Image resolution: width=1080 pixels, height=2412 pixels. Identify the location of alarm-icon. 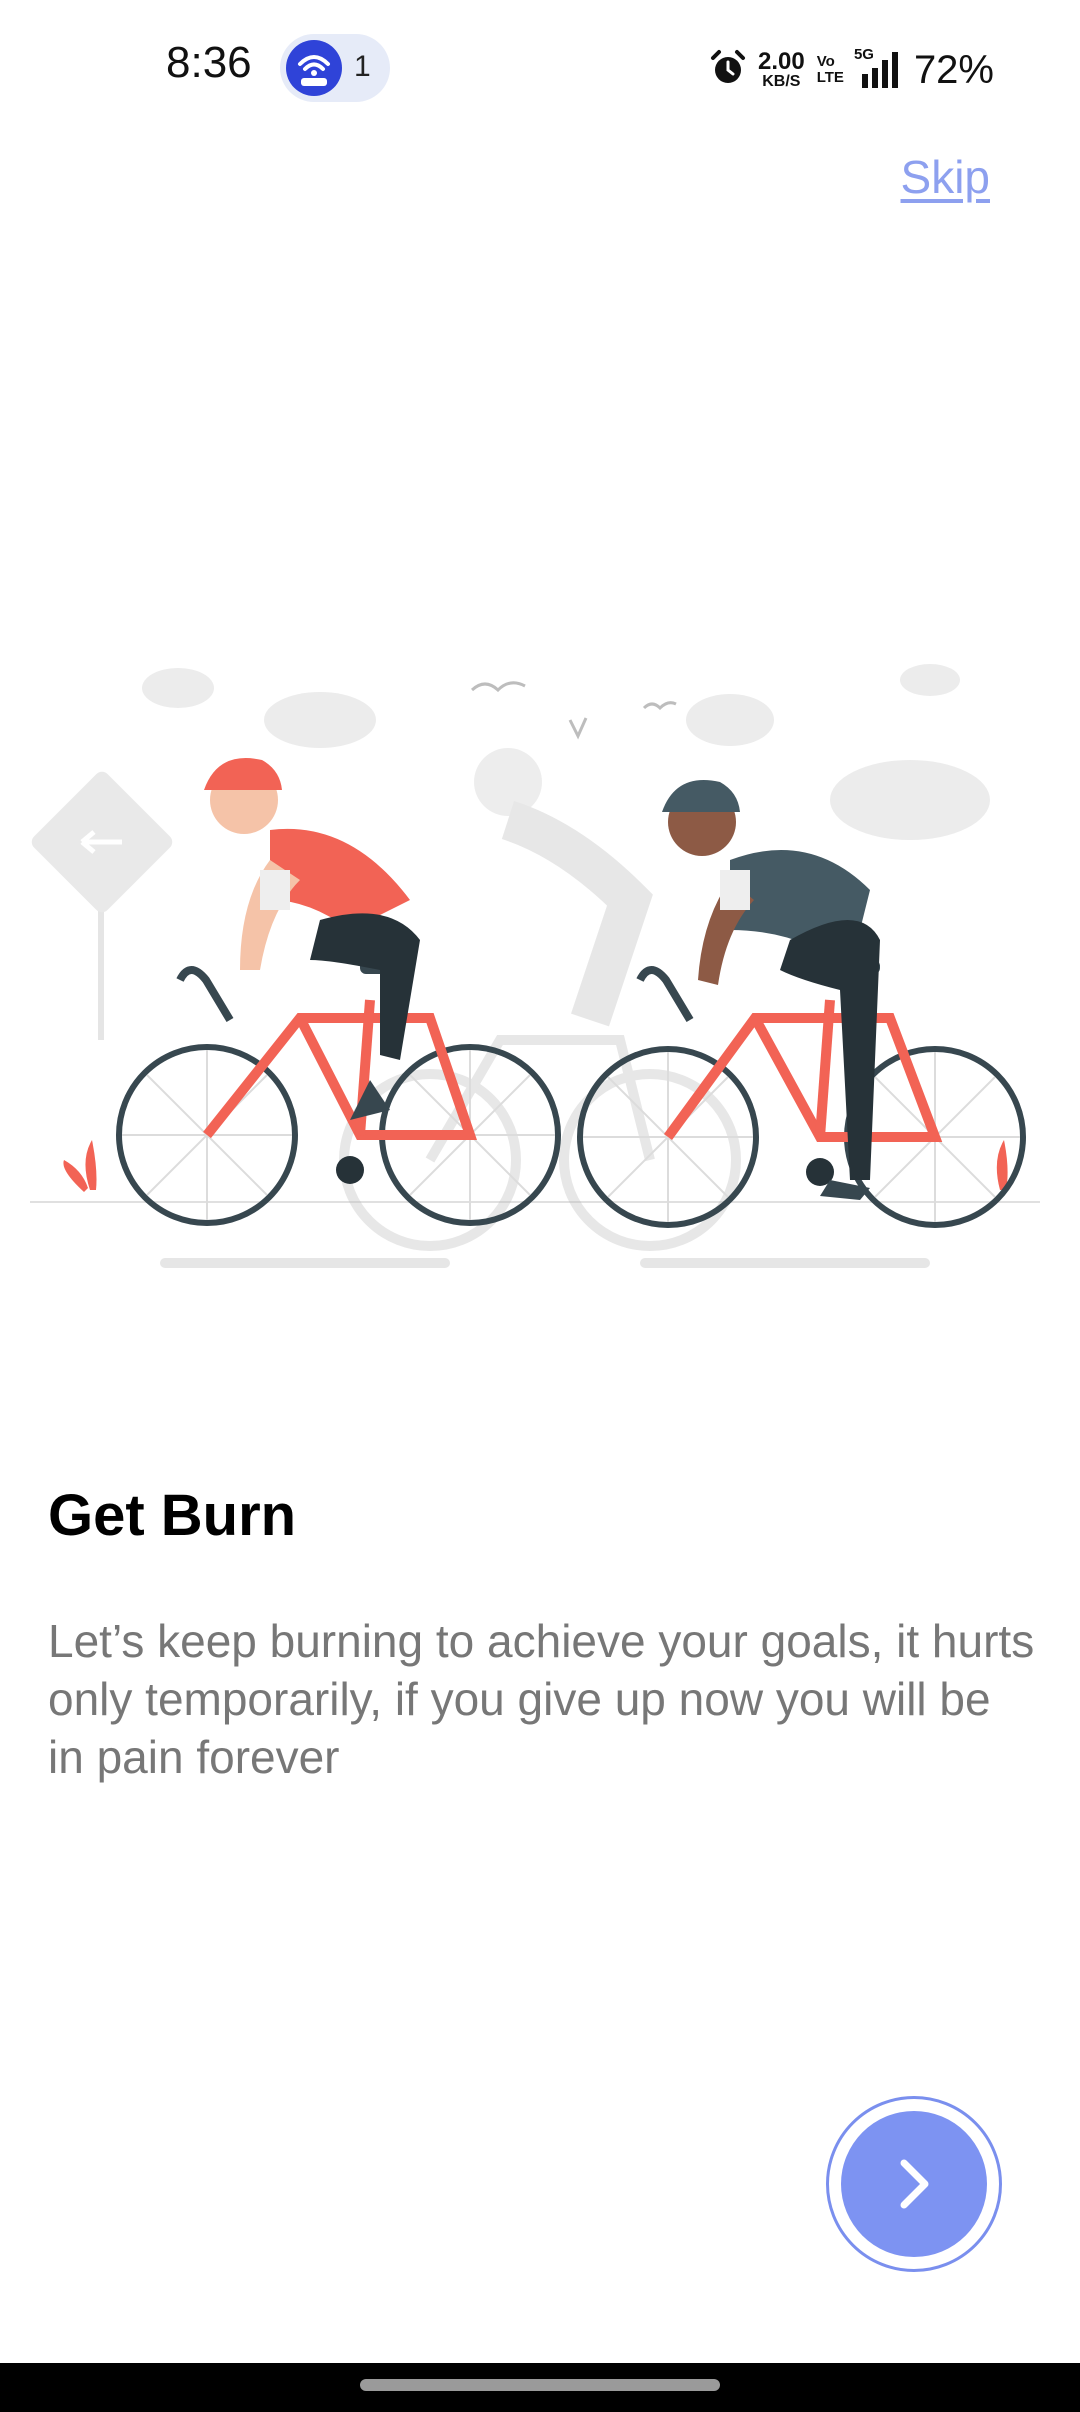
(728, 70).